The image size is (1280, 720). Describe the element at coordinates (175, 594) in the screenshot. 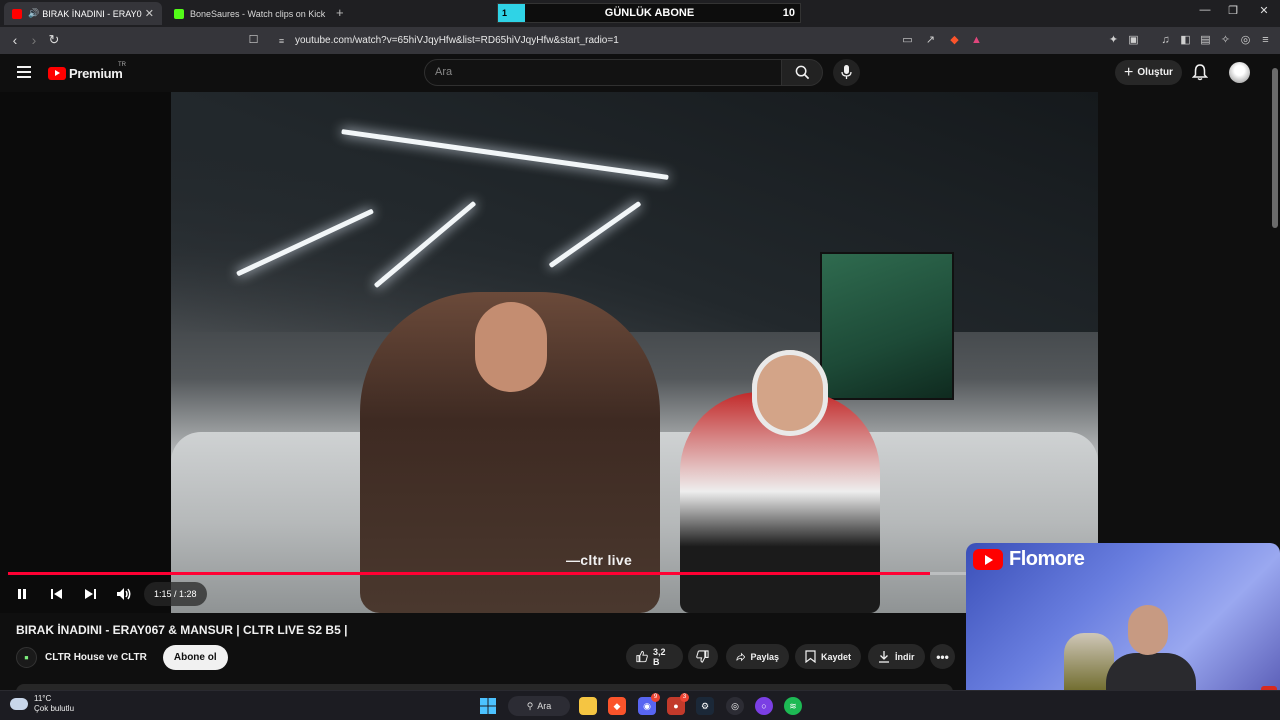

I see `time-display: 1:15 / 1:28` at that location.